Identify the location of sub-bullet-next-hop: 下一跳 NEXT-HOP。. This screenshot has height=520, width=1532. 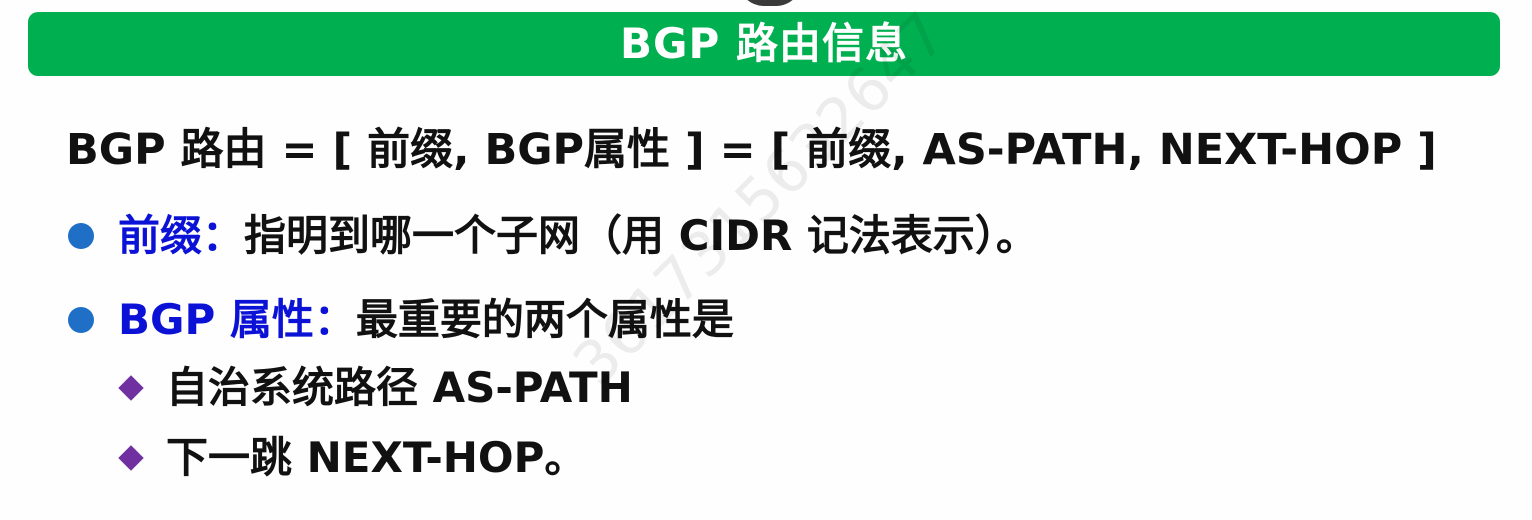
(352, 458).